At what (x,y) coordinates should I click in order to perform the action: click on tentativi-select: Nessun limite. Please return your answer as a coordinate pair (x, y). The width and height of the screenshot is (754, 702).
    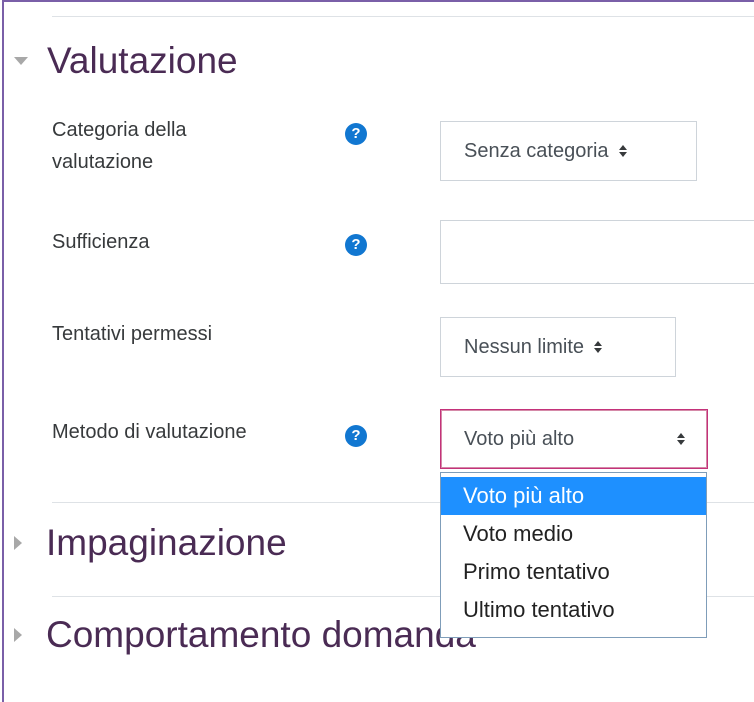
    Looking at the image, I should click on (558, 347).